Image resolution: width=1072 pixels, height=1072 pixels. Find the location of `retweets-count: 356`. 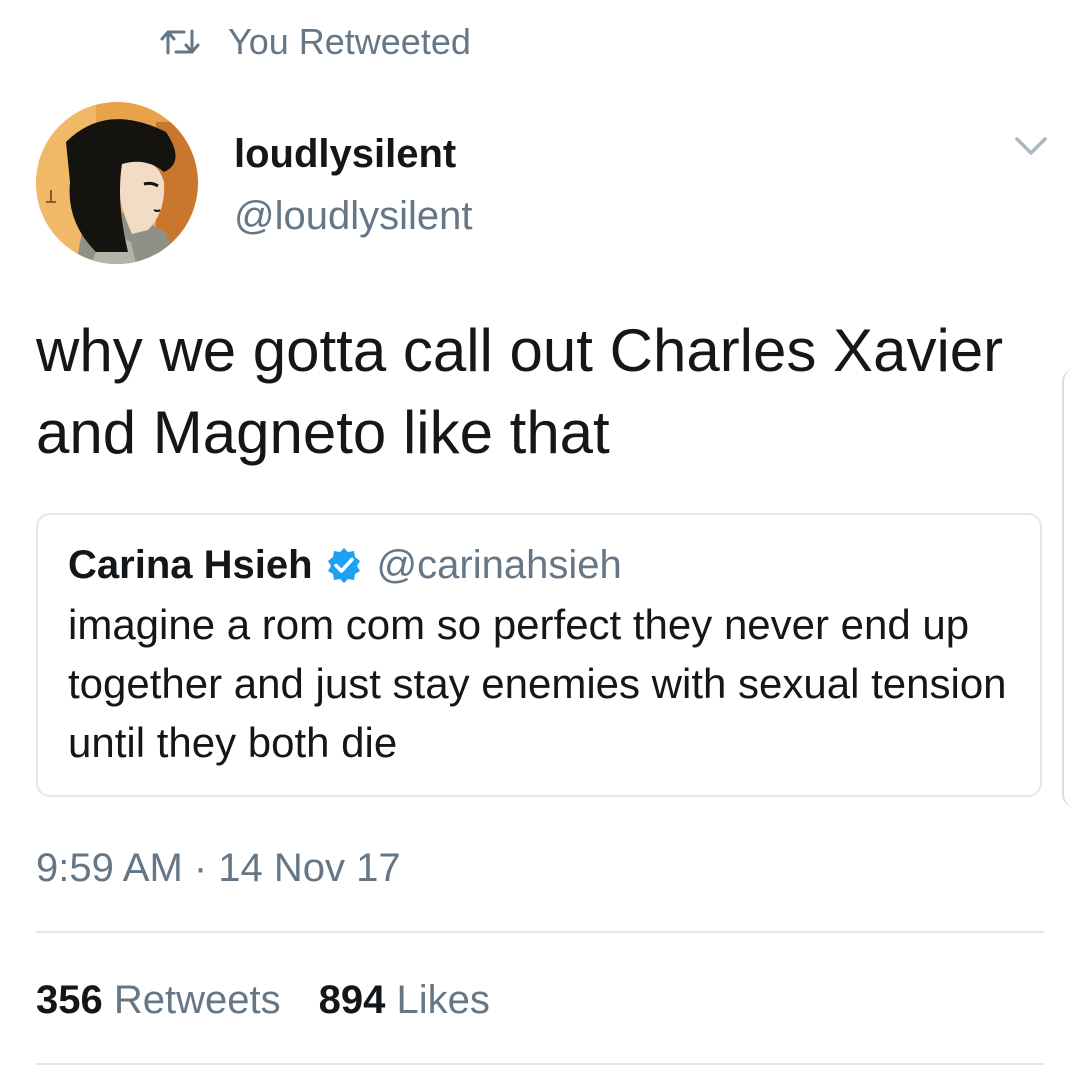

retweets-count: 356 is located at coordinates (69, 1000).